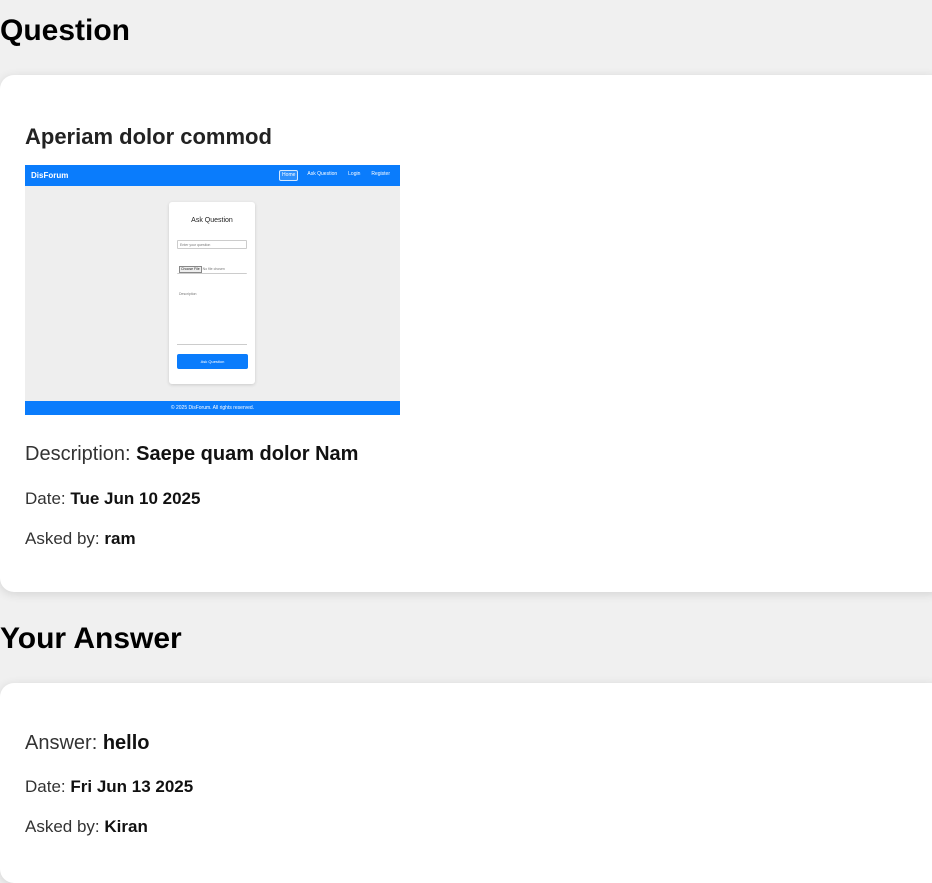 Image resolution: width=932 pixels, height=883 pixels. What do you see at coordinates (148, 136) in the screenshot?
I see `question-title: Aperiam dolor commod` at bounding box center [148, 136].